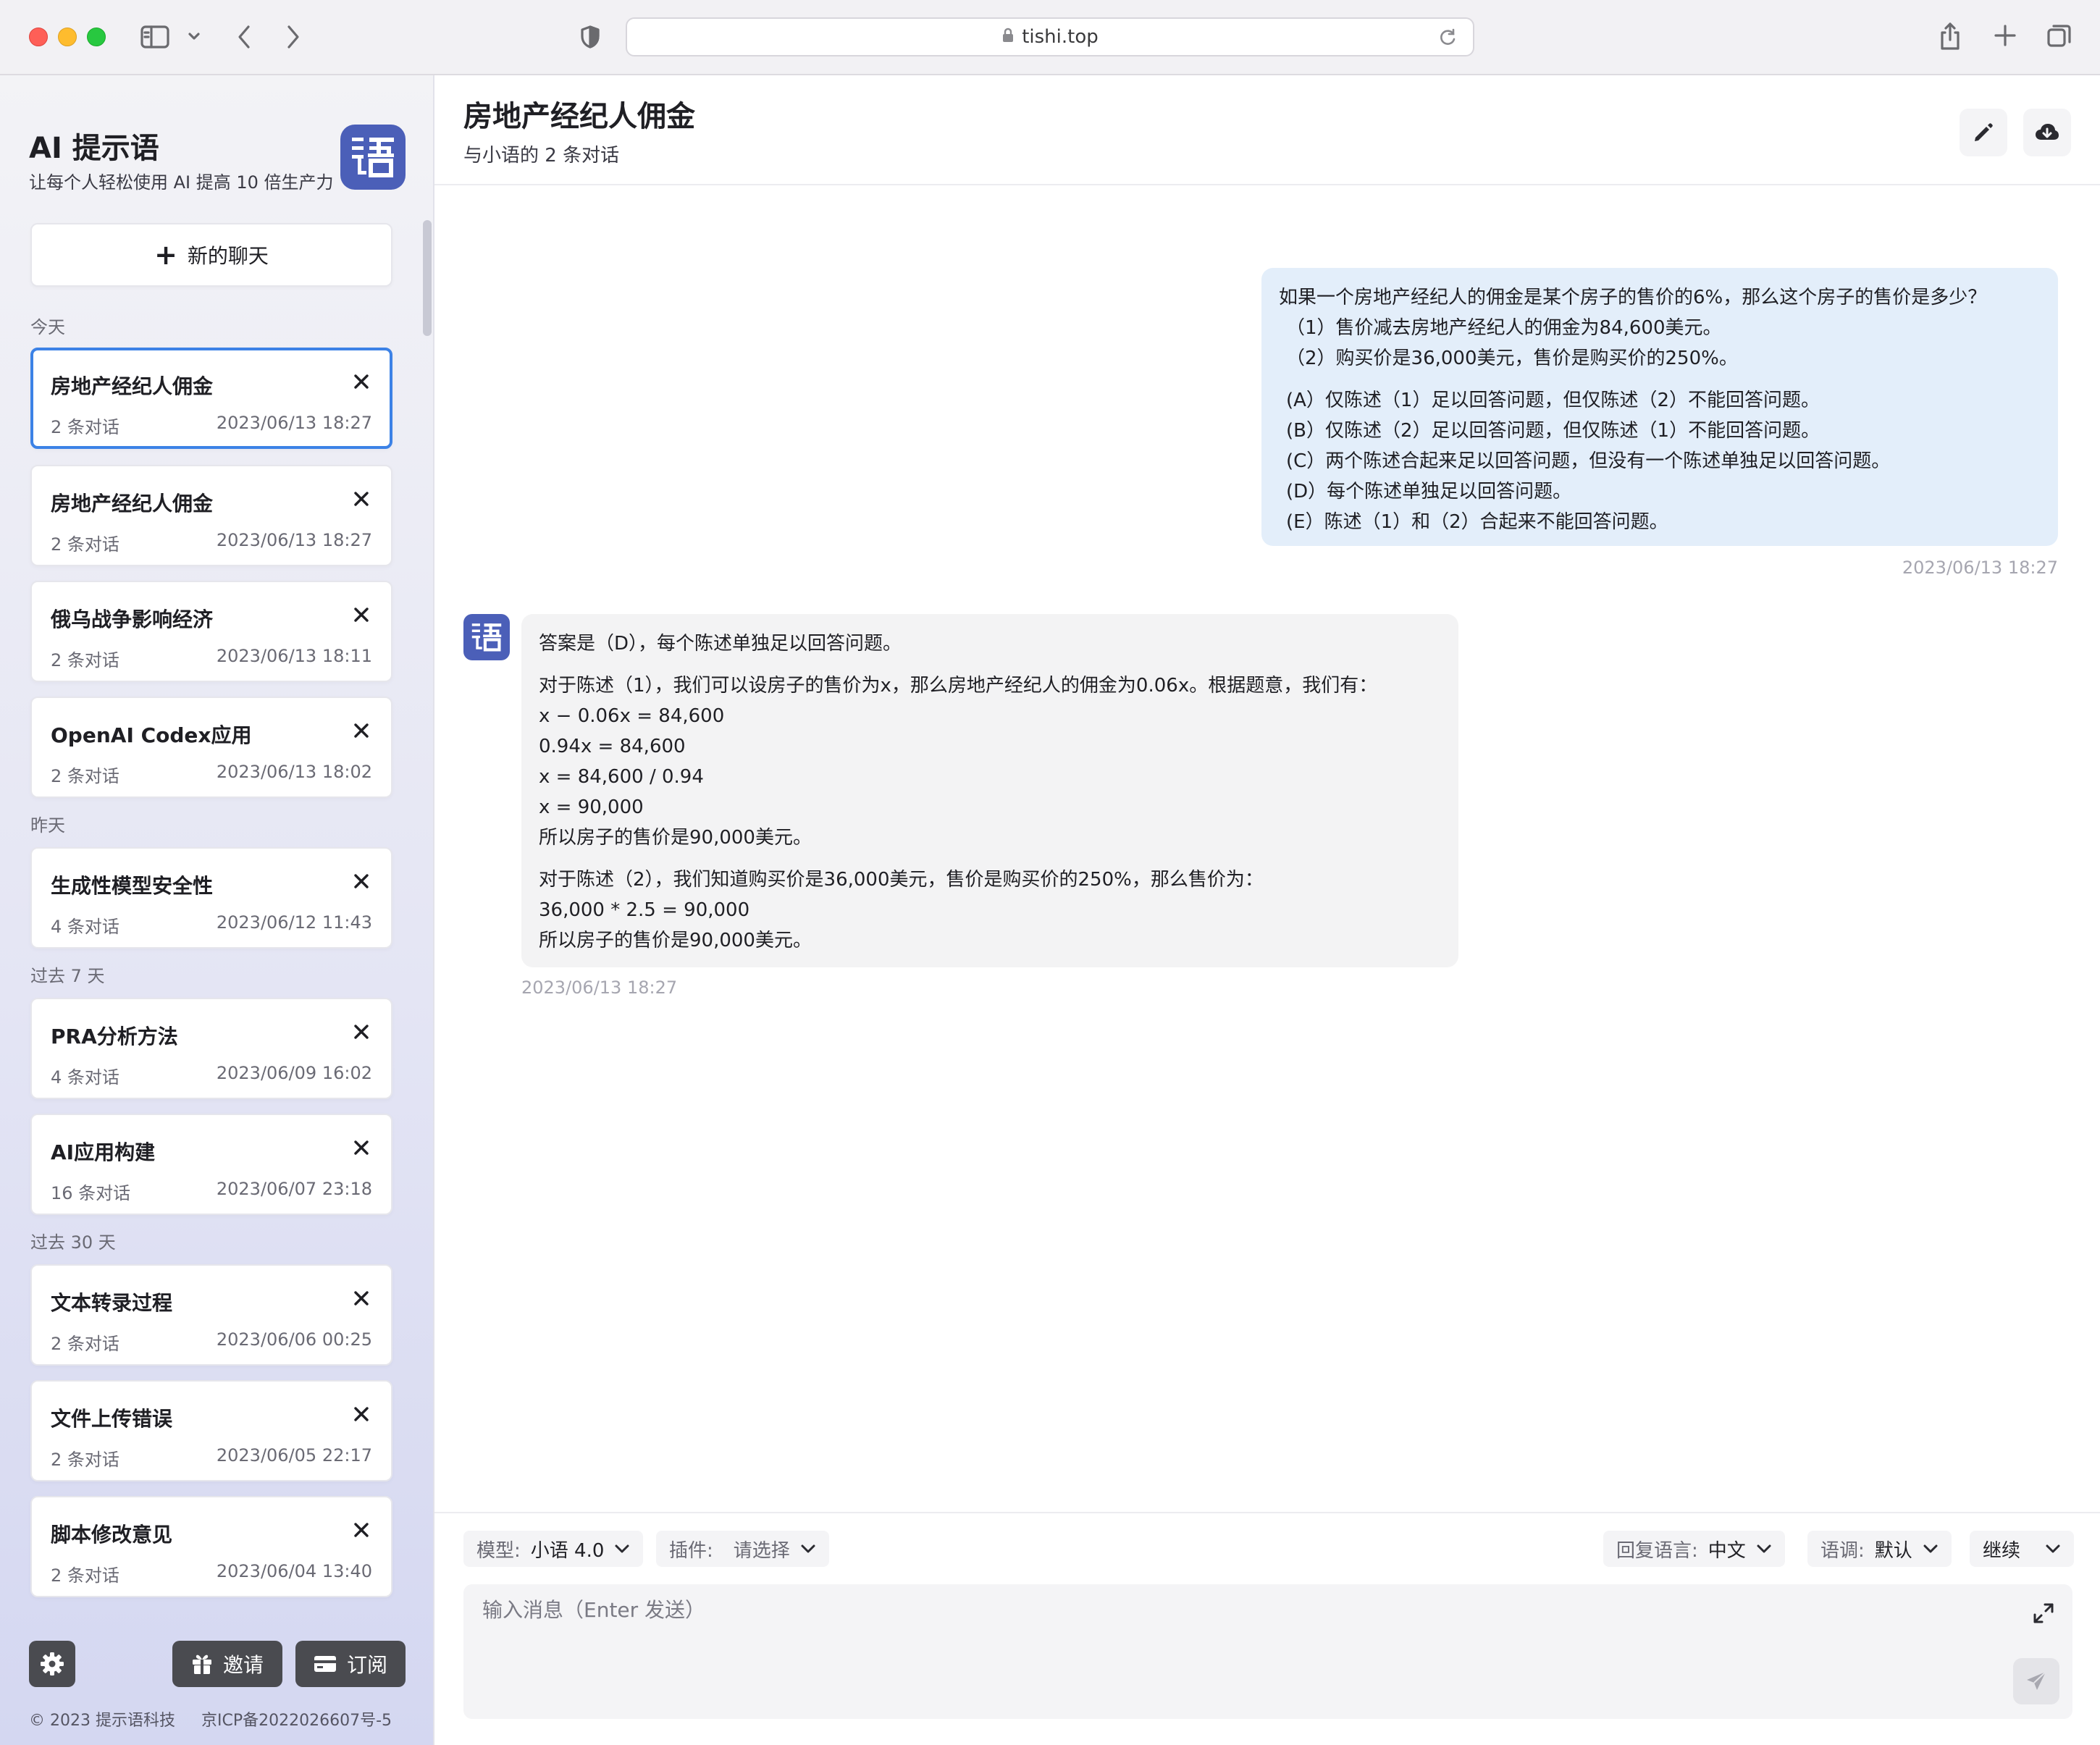  I want to click on reply-language-value: 中文, so click(1727, 1550).